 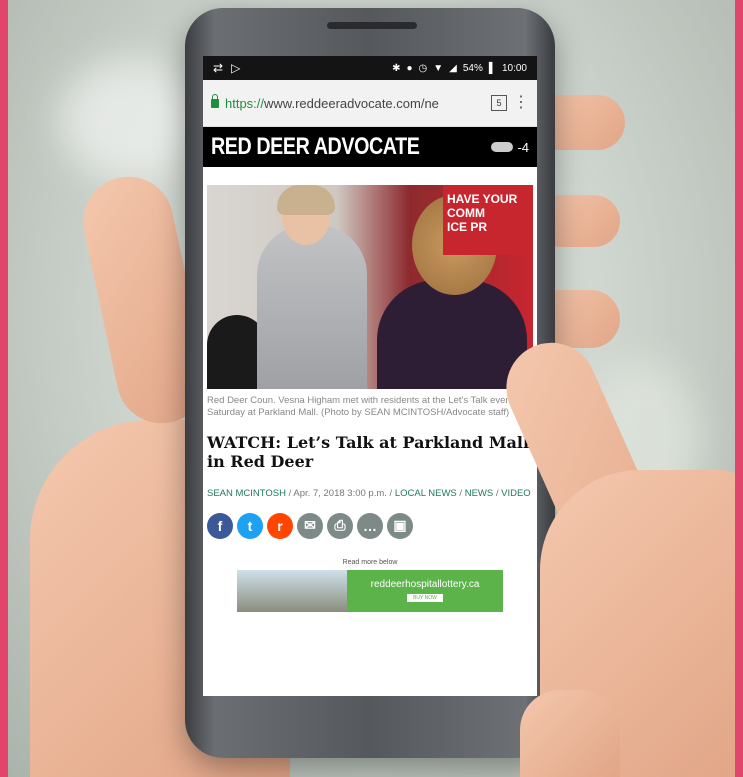 What do you see at coordinates (315, 147) in the screenshot?
I see `site-logo: RED DEER ADVOCATE` at bounding box center [315, 147].